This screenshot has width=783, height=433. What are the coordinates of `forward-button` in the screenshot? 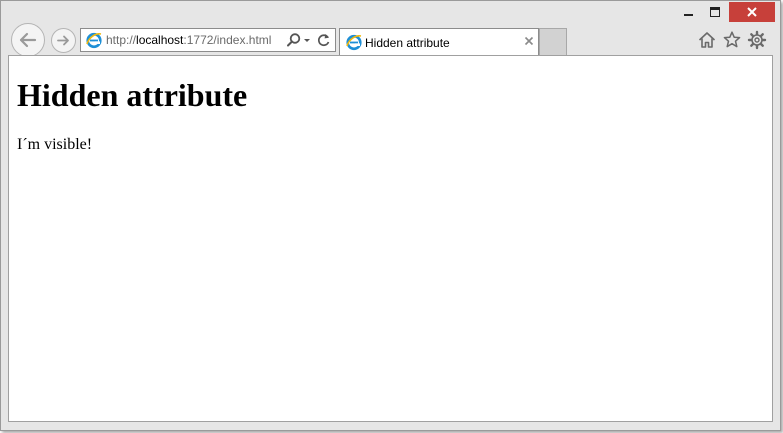 It's located at (63, 40).